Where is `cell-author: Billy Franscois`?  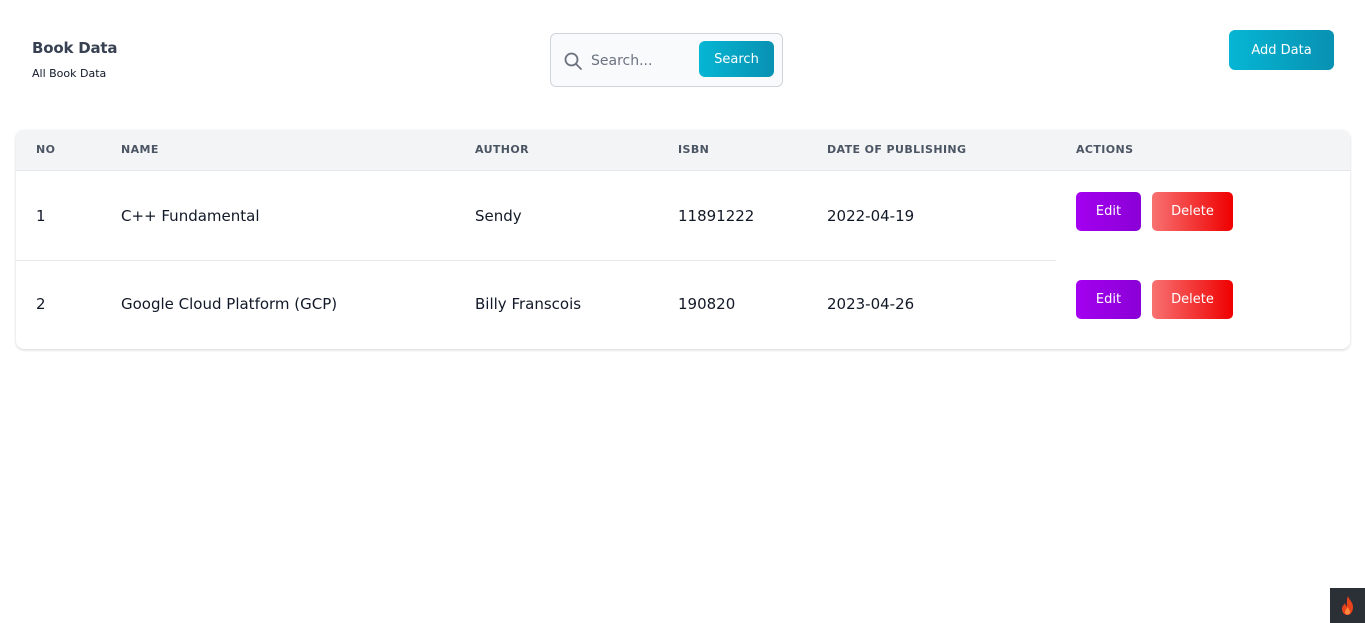 cell-author: Billy Franscois is located at coordinates (528, 304).